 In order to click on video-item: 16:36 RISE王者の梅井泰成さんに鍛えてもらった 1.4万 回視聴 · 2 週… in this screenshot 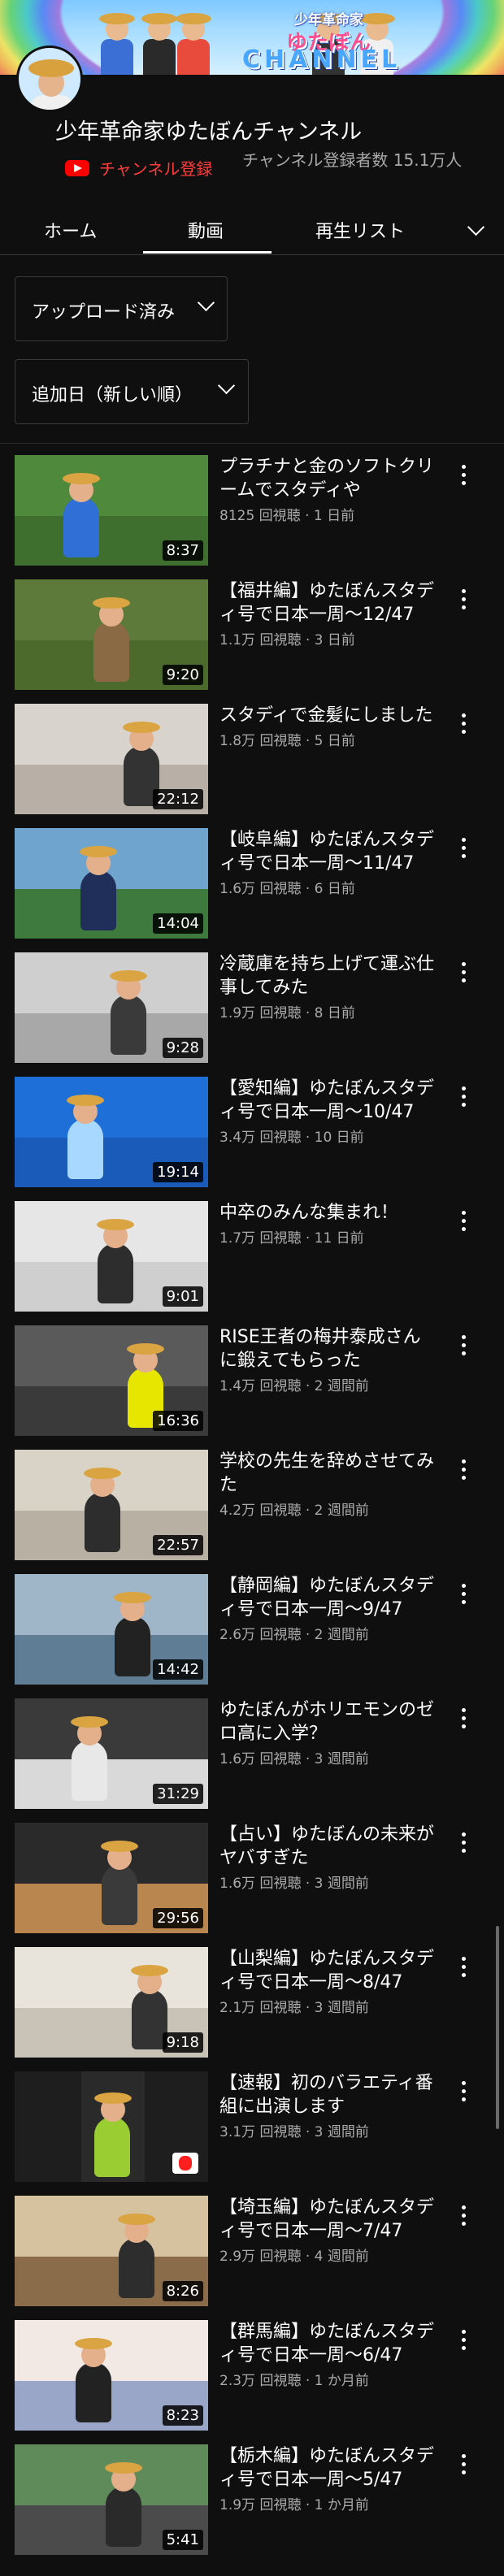, I will do `click(252, 1382)`.